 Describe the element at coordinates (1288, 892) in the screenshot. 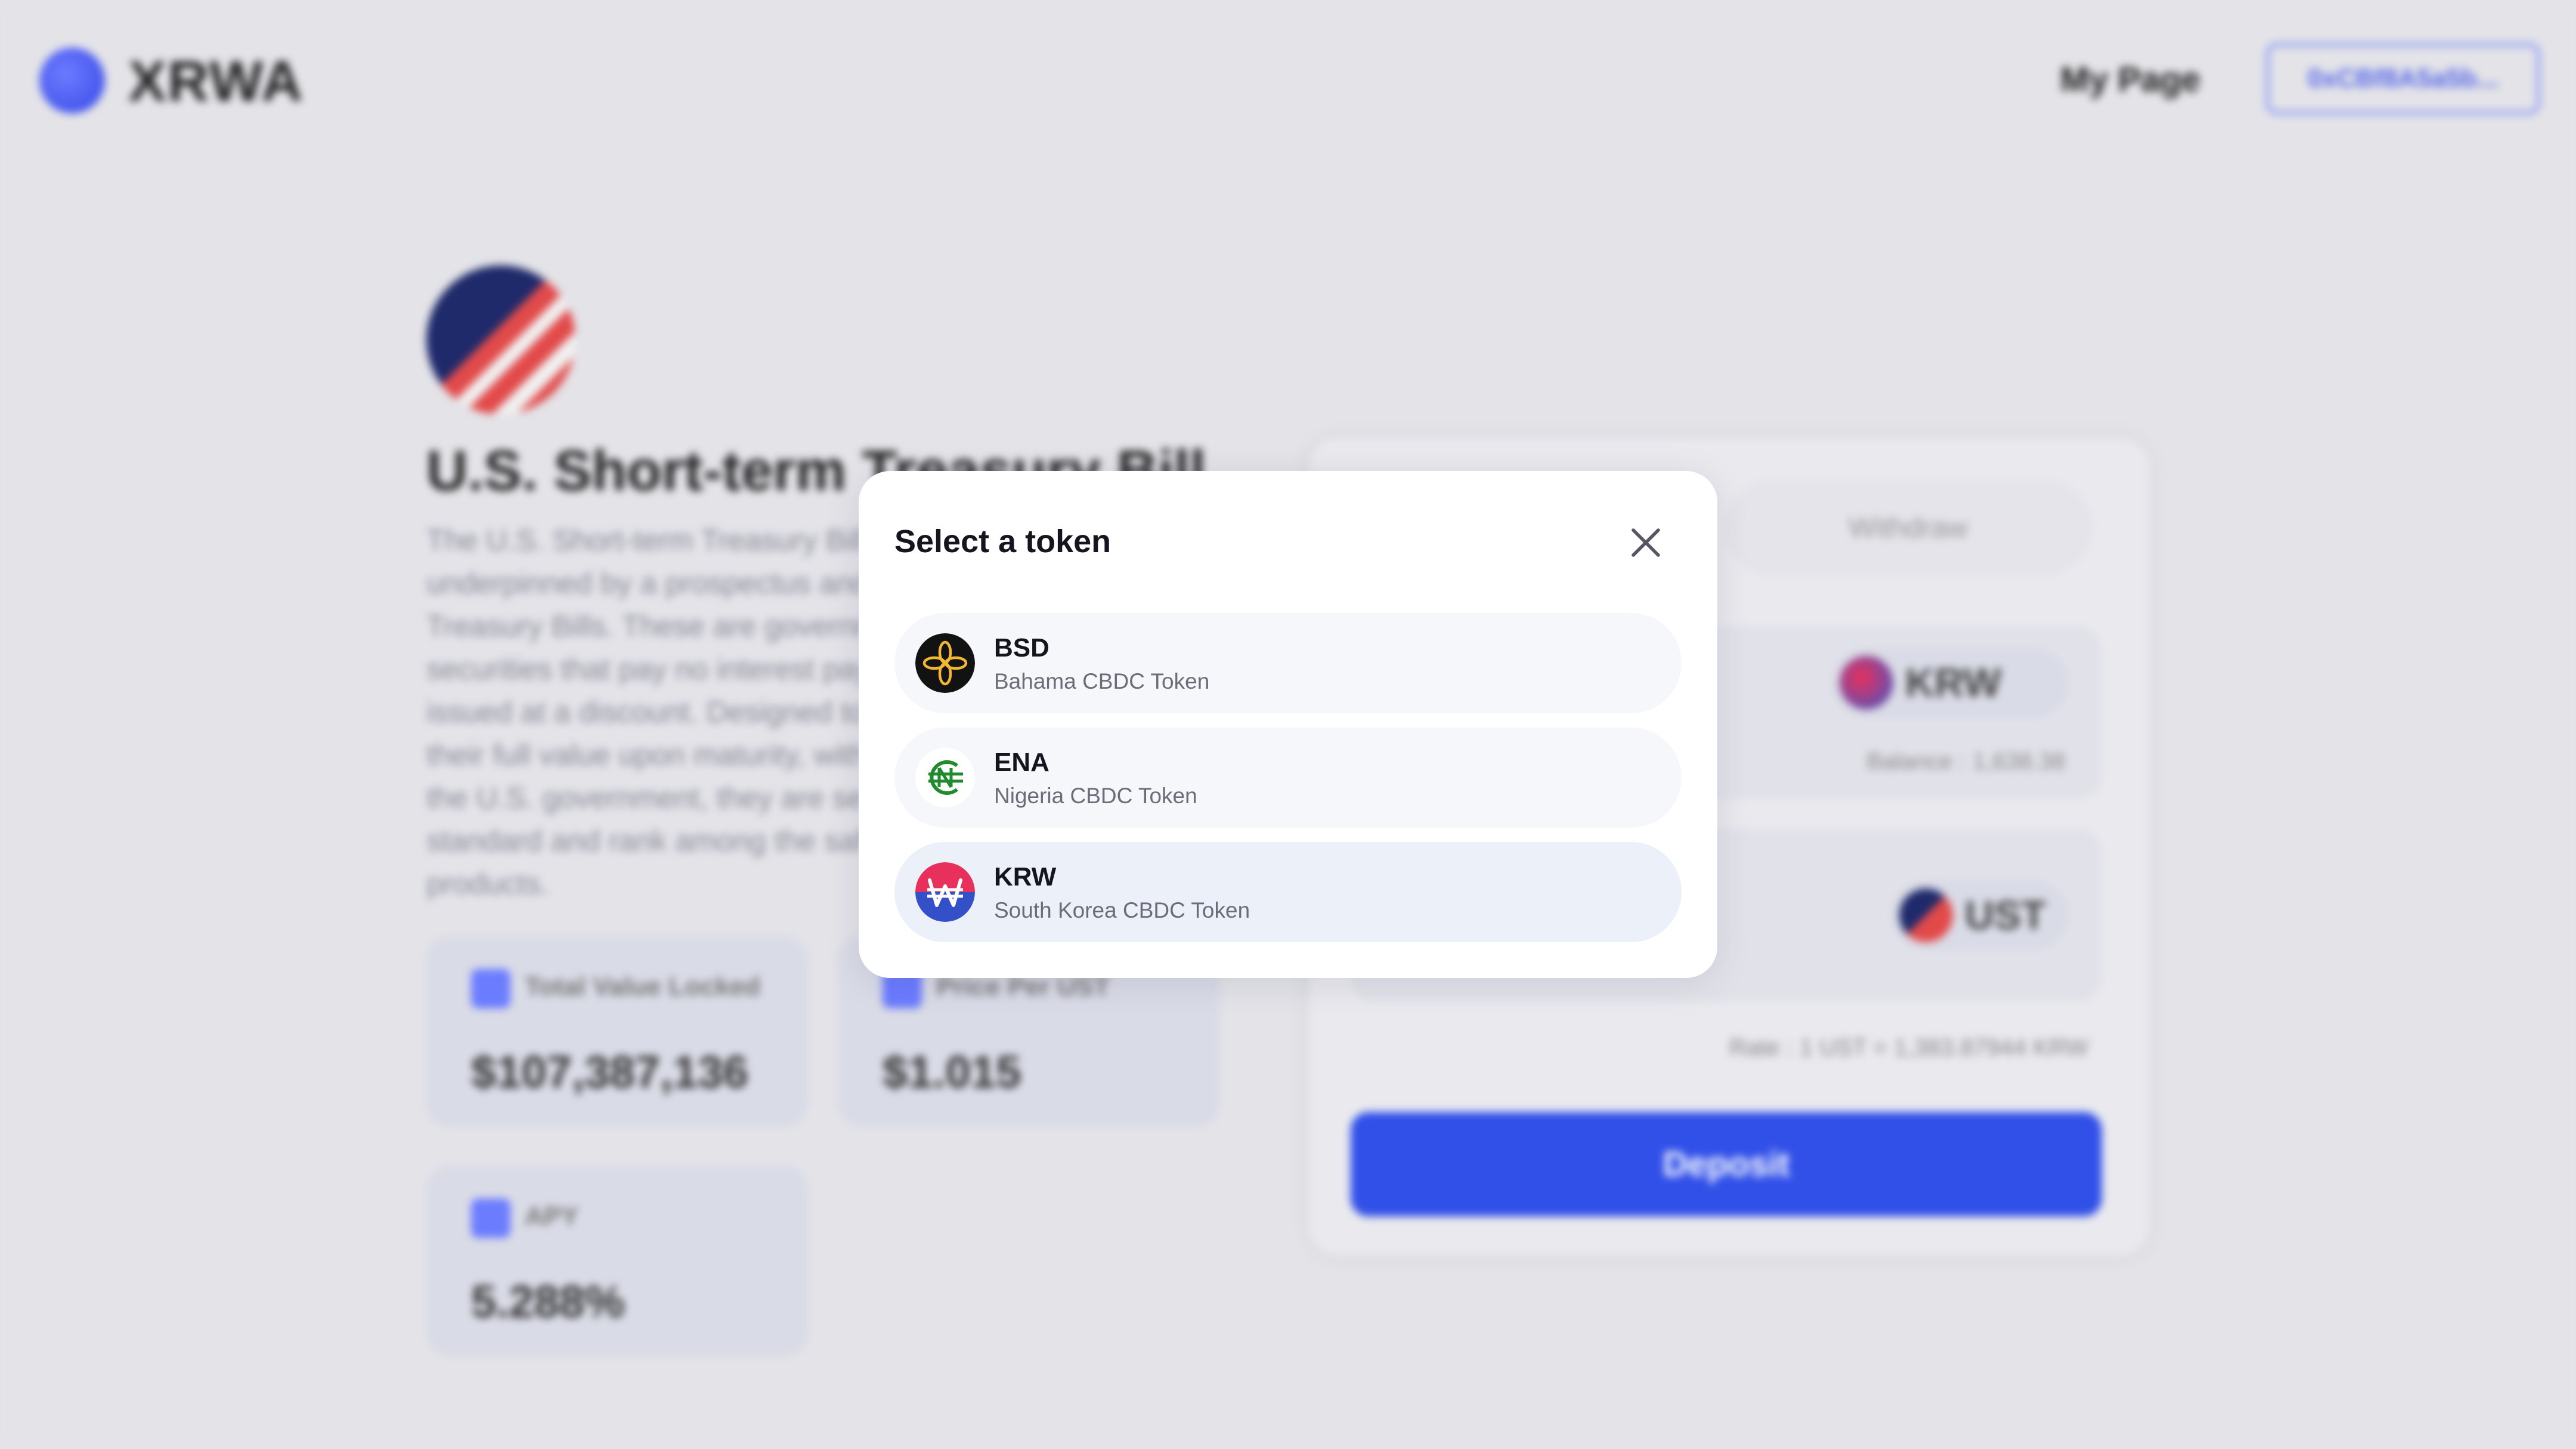

I see `token-option-krw: KRW South Korea CBDC Token` at that location.